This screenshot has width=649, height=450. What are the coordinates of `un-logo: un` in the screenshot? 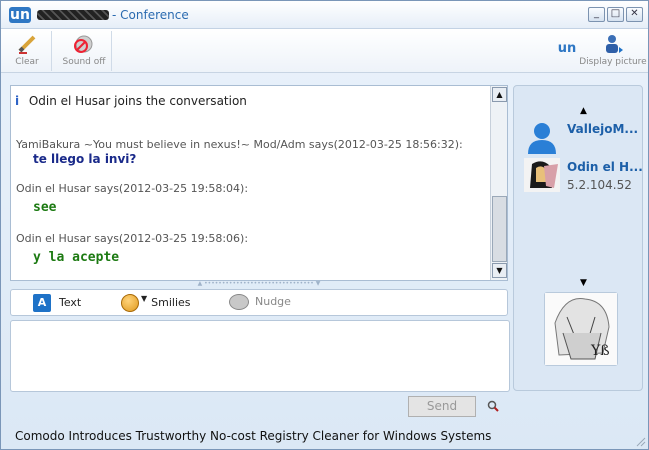 It's located at (567, 48).